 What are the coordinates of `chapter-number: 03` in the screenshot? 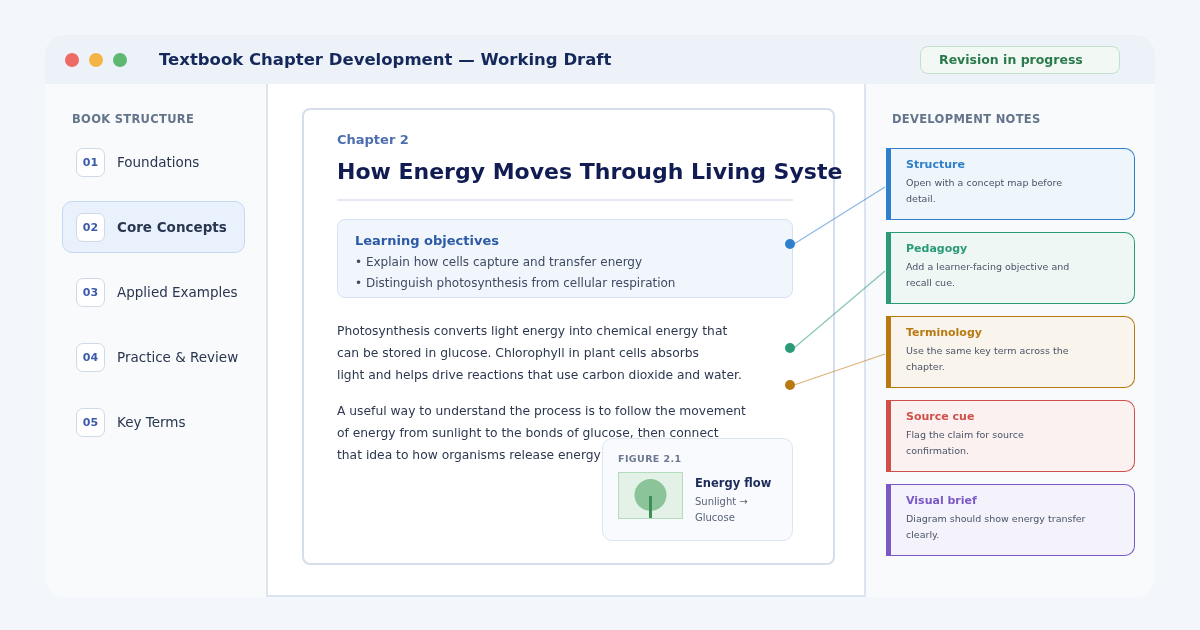 It's located at (90, 292).